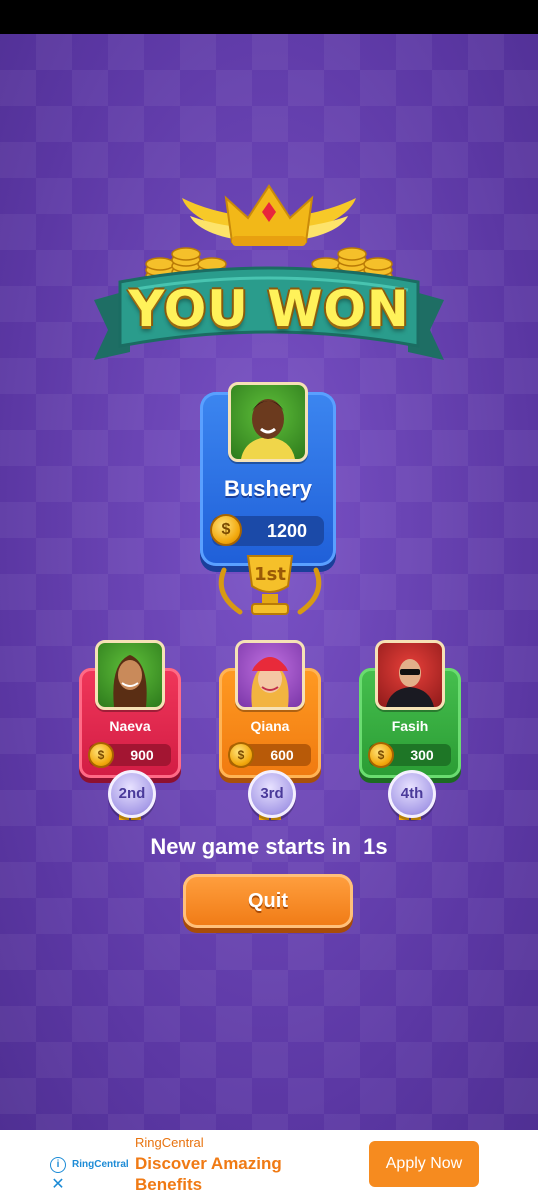 The width and height of the screenshot is (538, 1200). Describe the element at coordinates (270, 726) in the screenshot. I see `player-name: Qiana` at that location.